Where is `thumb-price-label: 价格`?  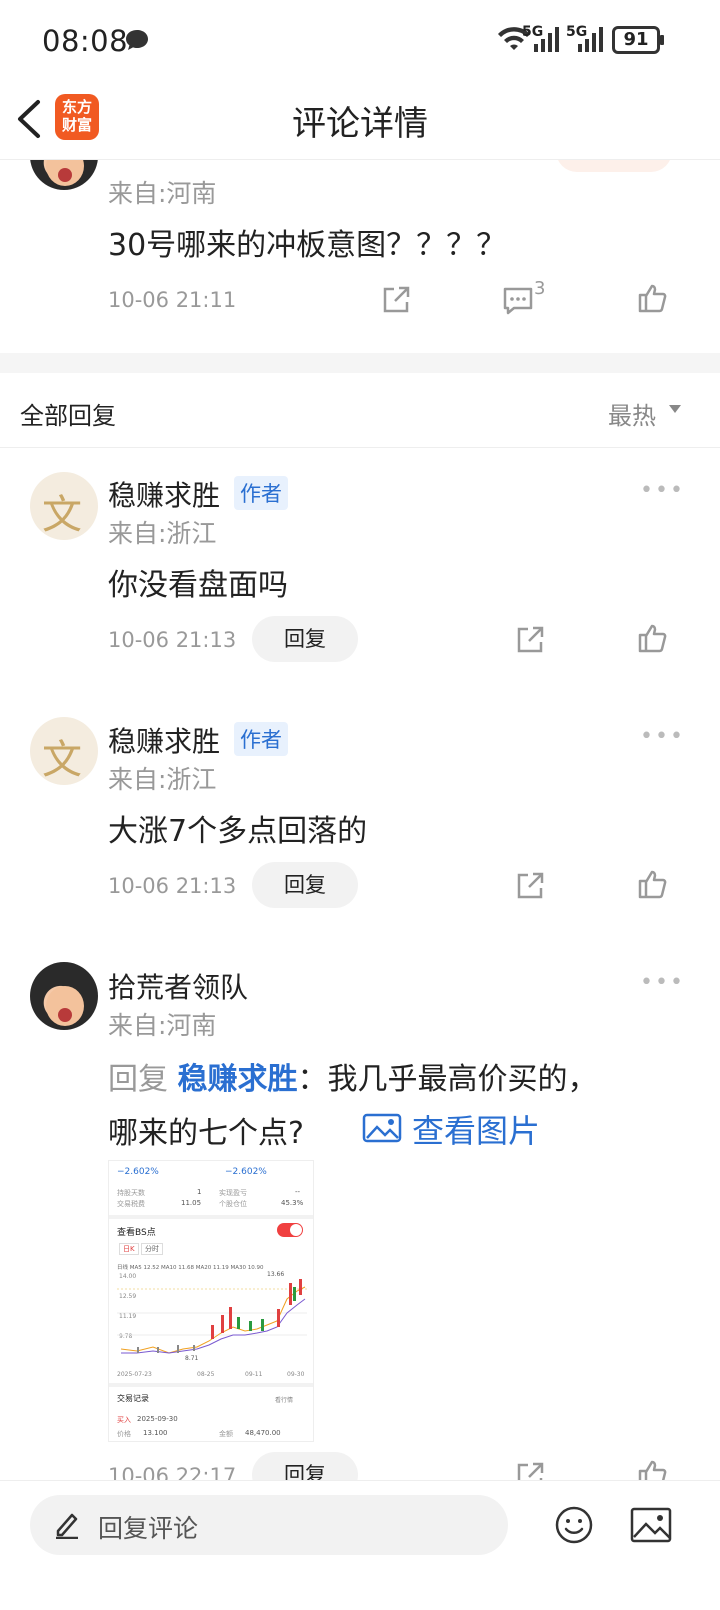
thumb-price-label: 价格 is located at coordinates (124, 1434).